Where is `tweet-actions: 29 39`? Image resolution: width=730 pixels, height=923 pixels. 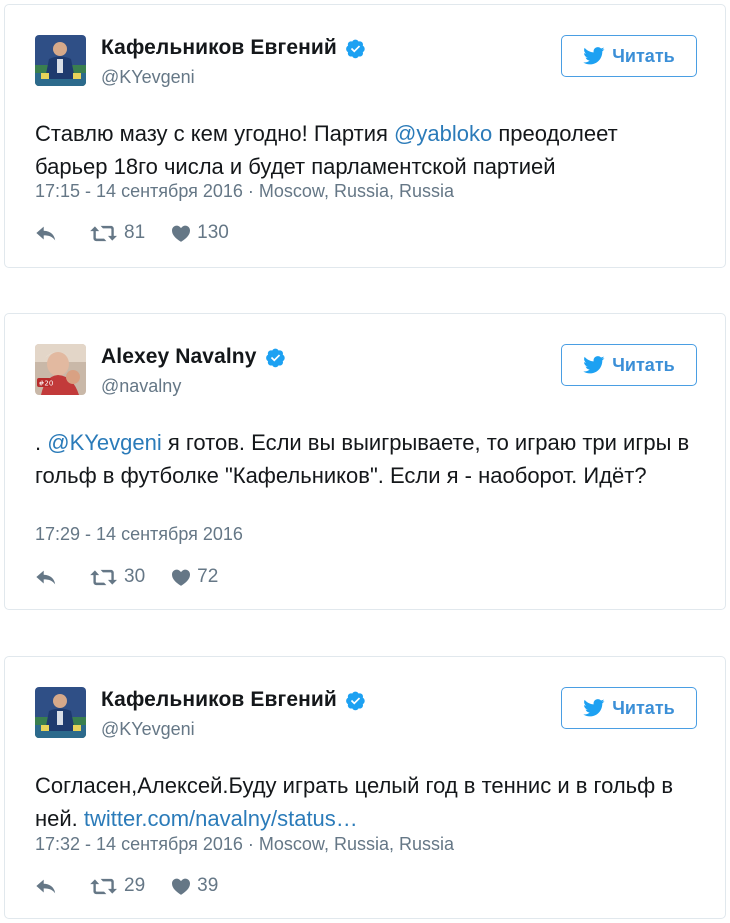
tweet-actions: 29 39 is located at coordinates (126, 886).